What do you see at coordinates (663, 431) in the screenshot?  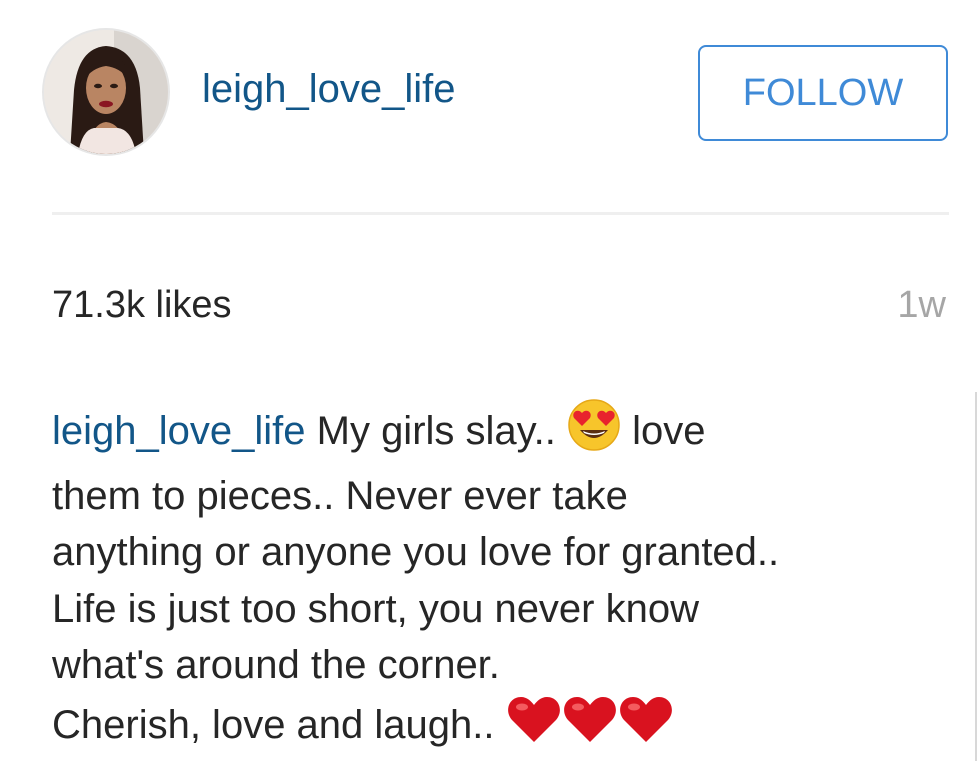 I see `caption-text-1b: love` at bounding box center [663, 431].